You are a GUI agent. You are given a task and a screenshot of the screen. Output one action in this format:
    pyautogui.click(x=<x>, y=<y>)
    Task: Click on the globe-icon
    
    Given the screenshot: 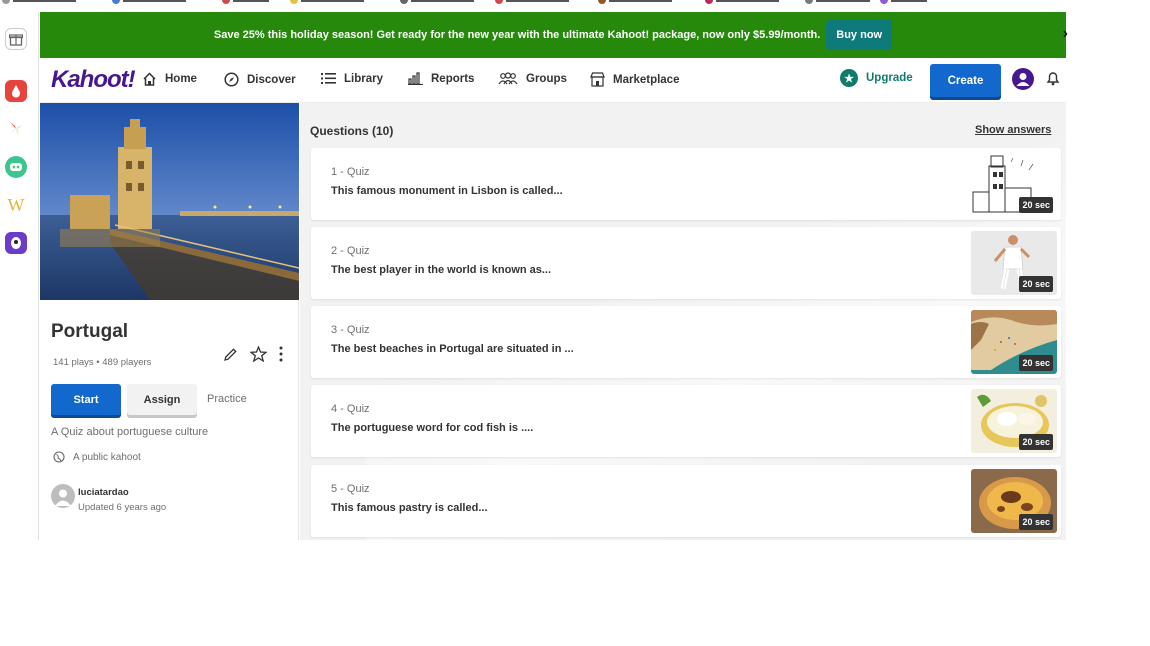 What is the action you would take?
    pyautogui.click(x=59, y=457)
    